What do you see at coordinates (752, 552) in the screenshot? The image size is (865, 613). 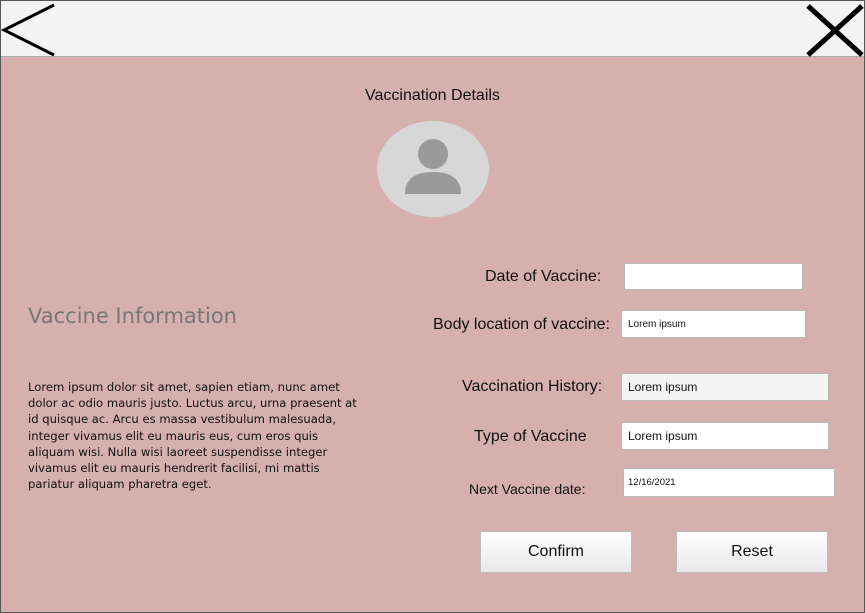 I see `reset-button: Reset` at bounding box center [752, 552].